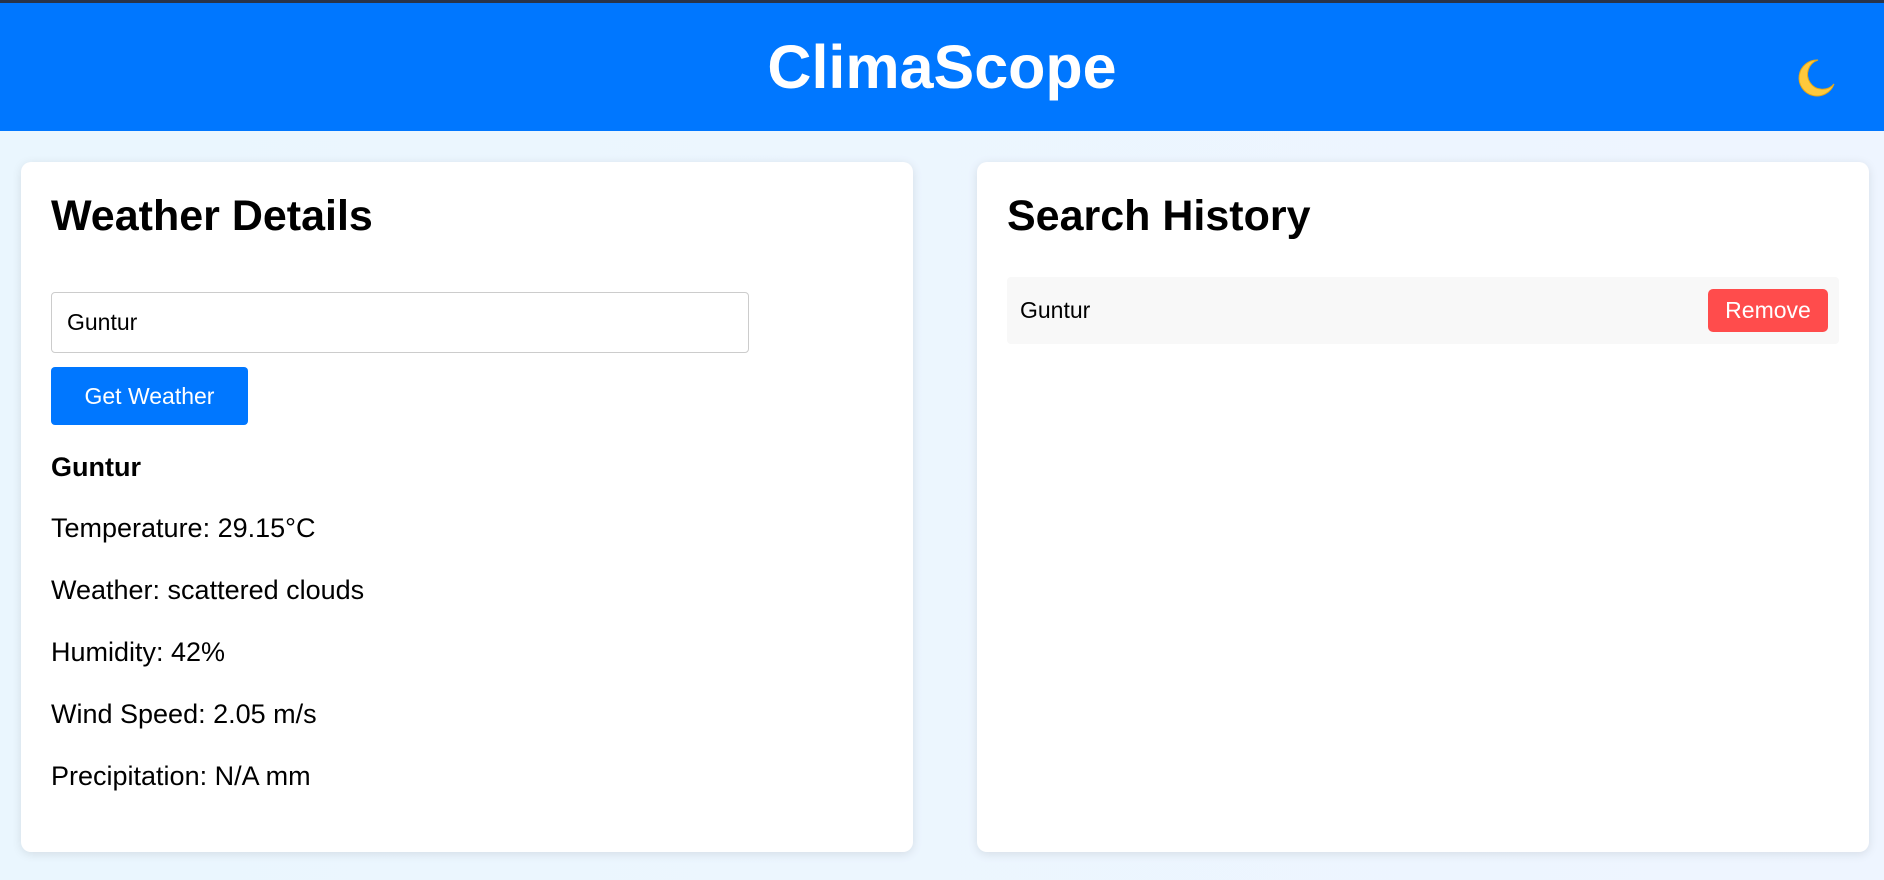  What do you see at coordinates (96, 467) in the screenshot?
I see `result-city-name: Guntur` at bounding box center [96, 467].